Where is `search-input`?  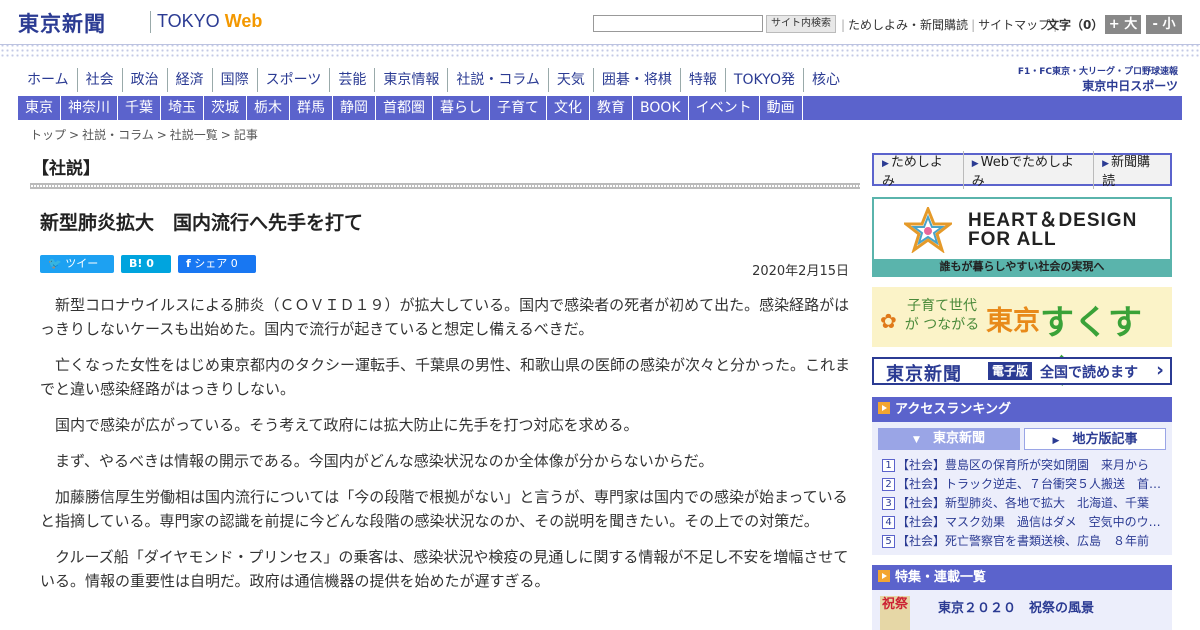 search-input is located at coordinates (678, 23).